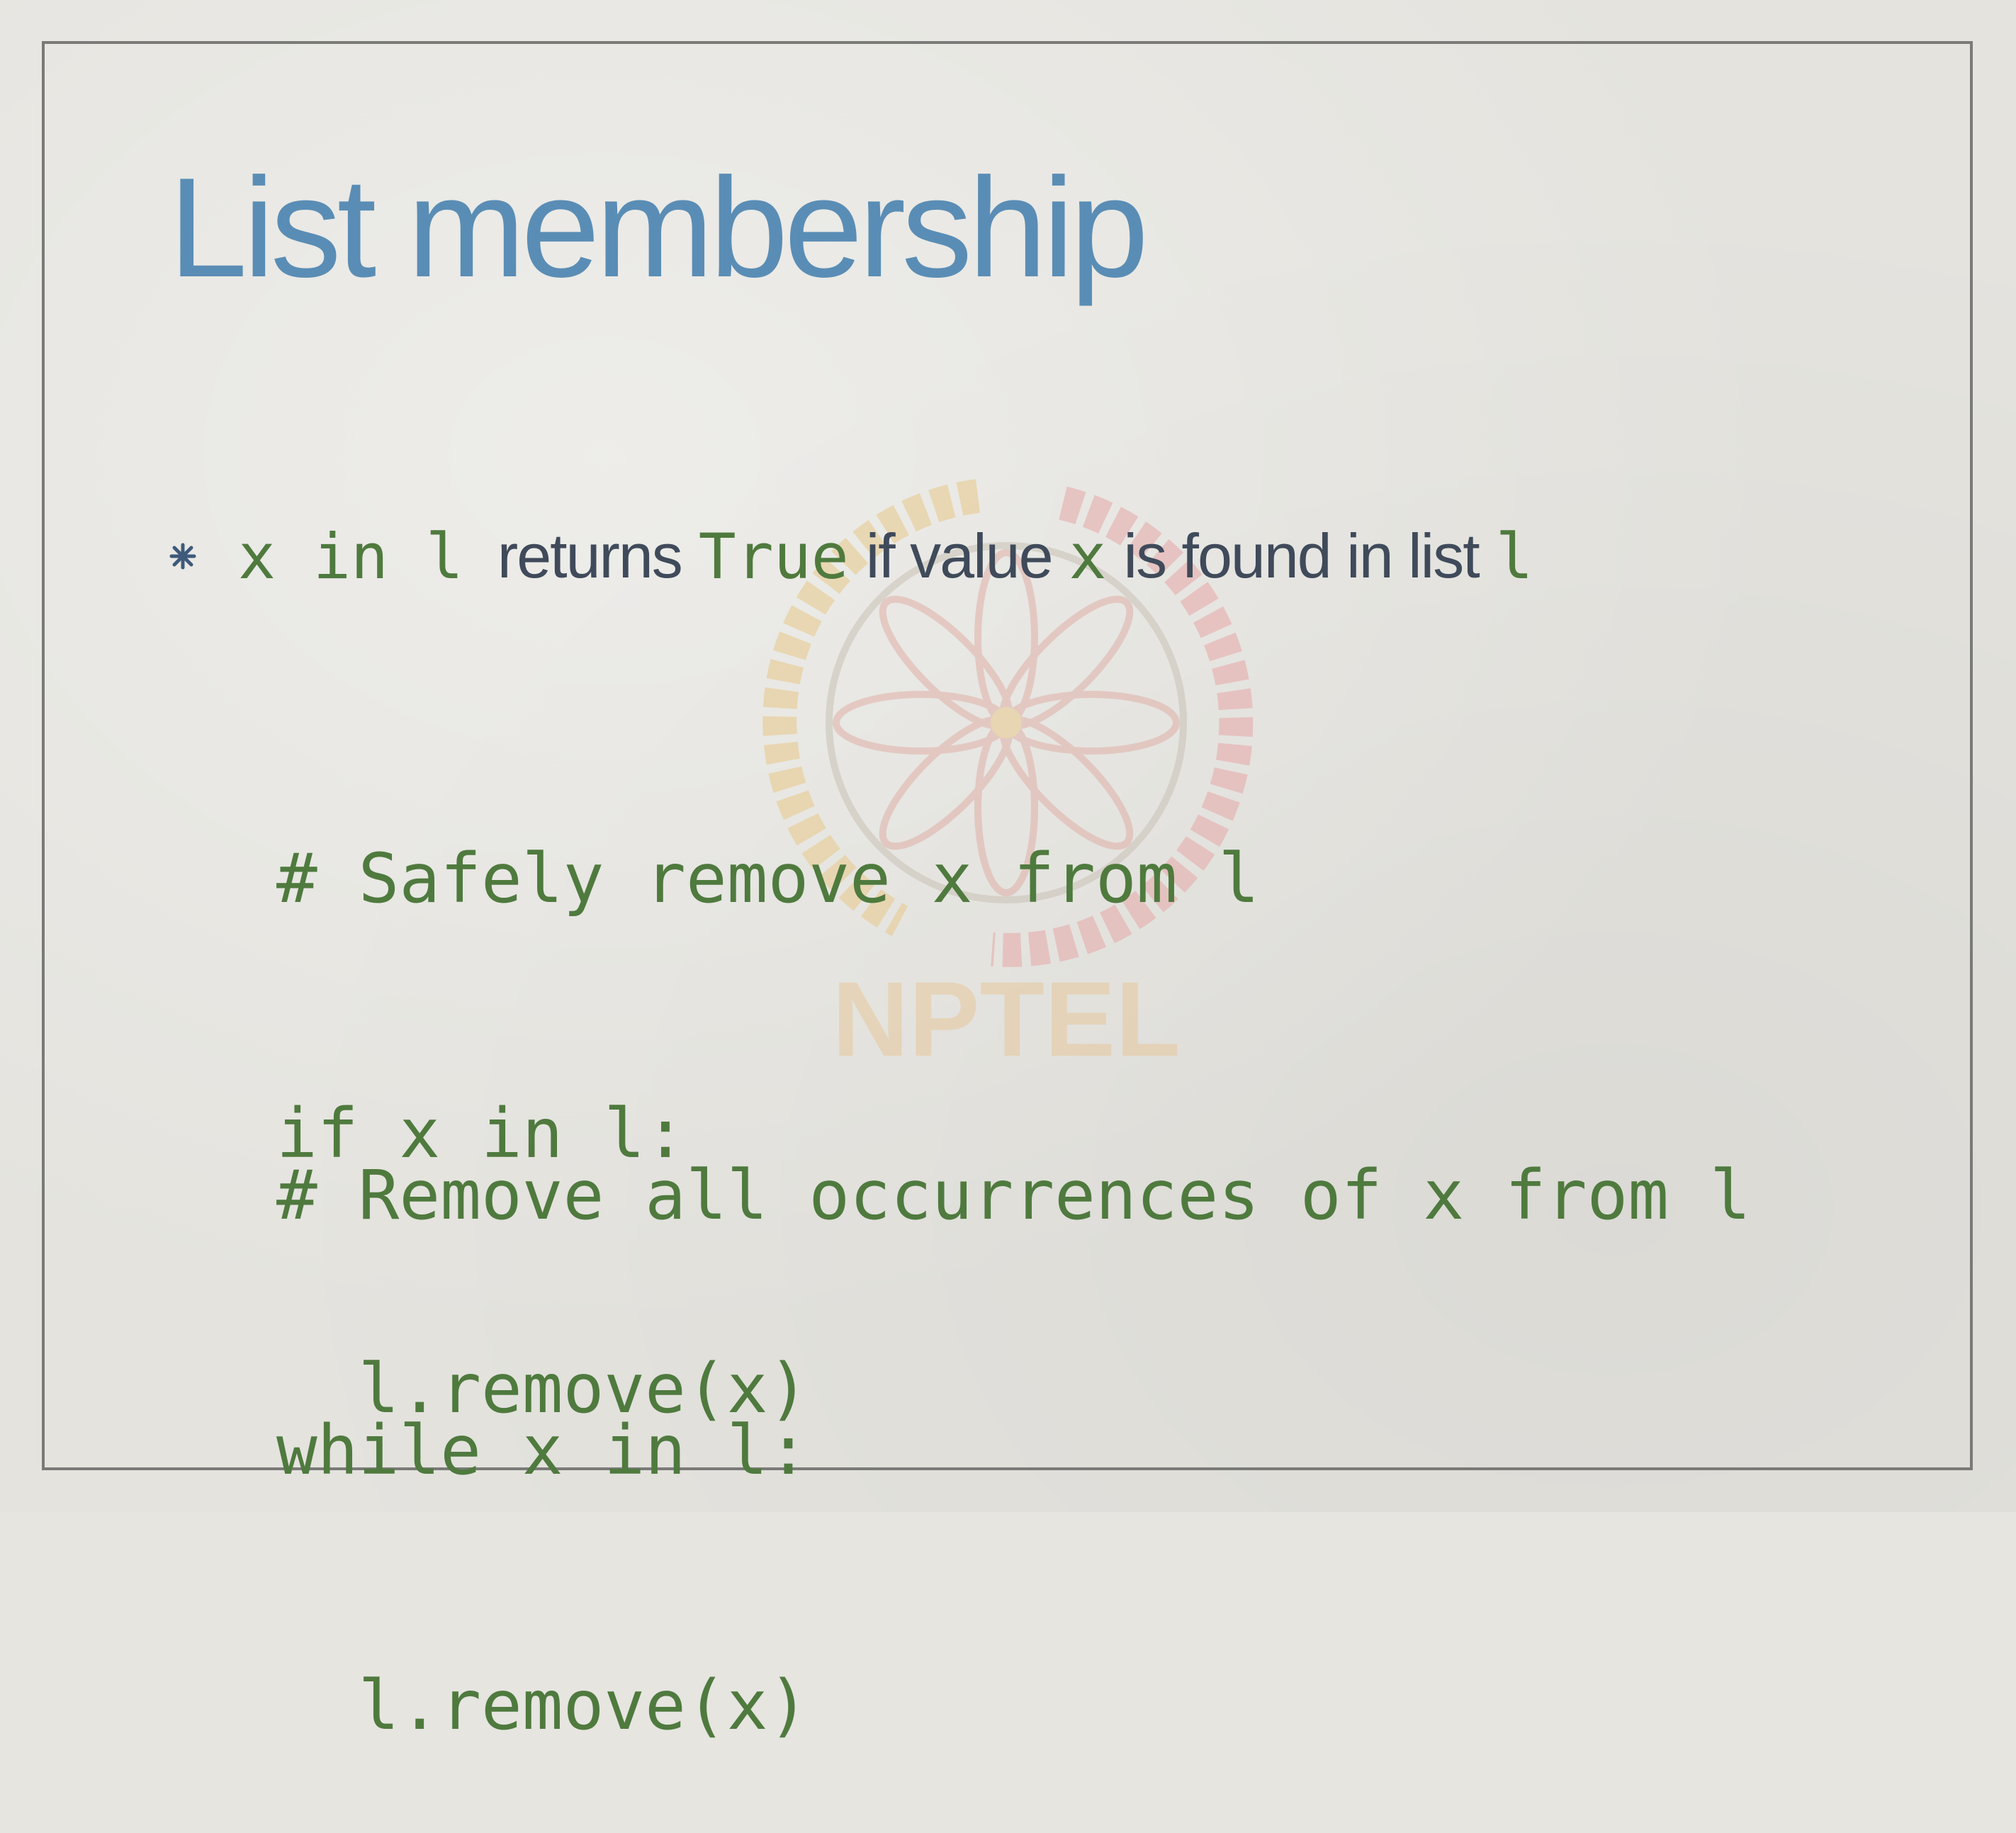  Describe the element at coordinates (542, 1705) in the screenshot. I see `code-line: l.remove(x)` at that location.